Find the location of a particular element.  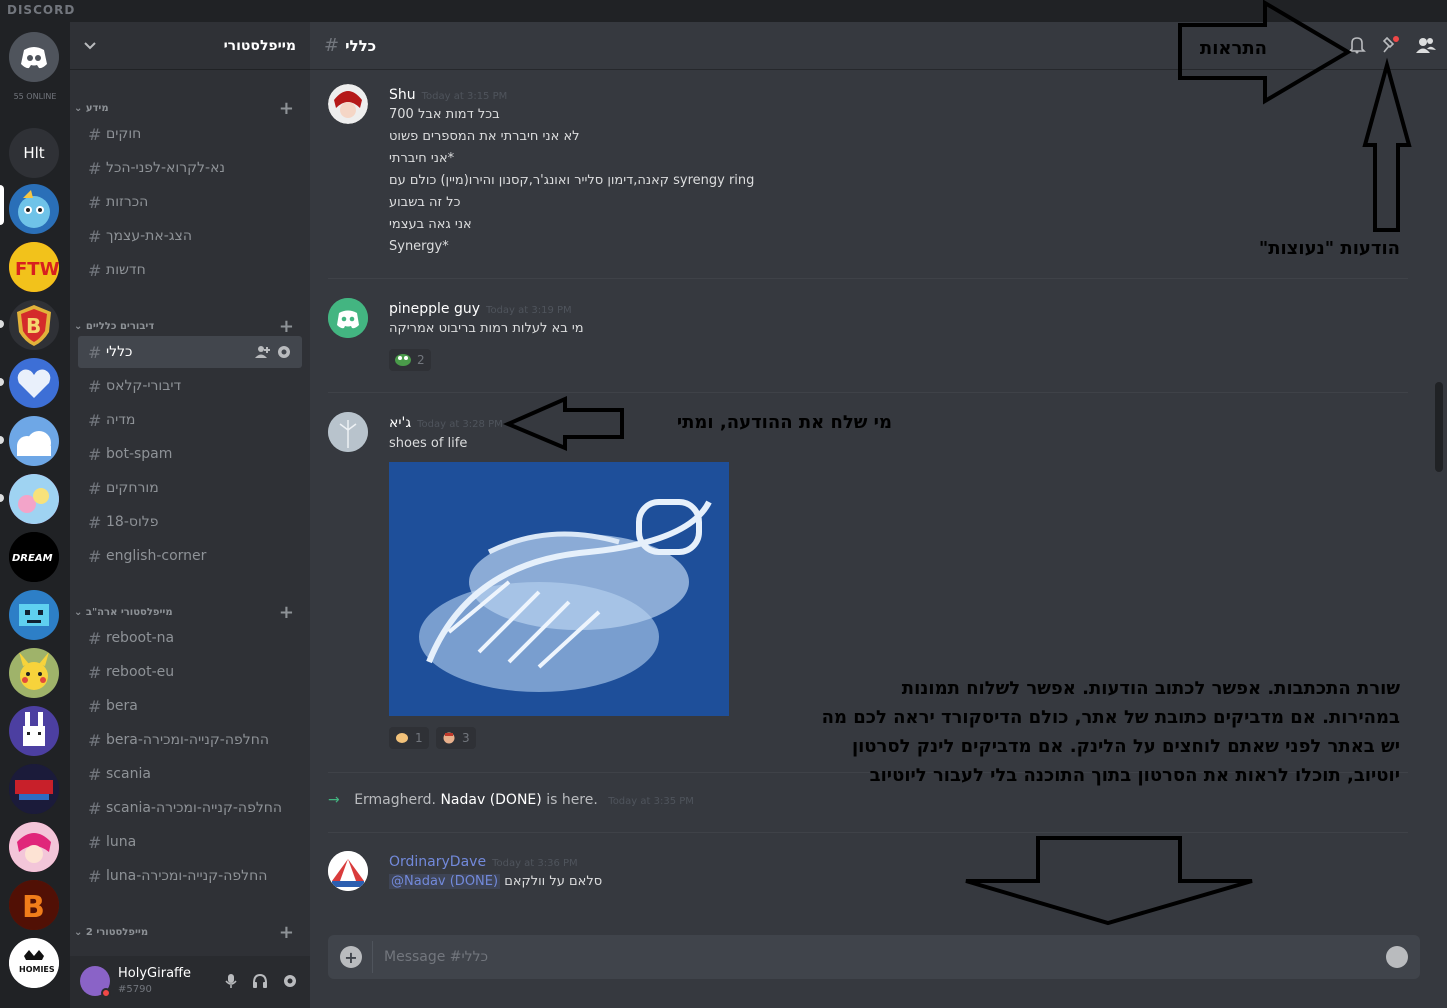

headphones-icon is located at coordinates (260, 981).